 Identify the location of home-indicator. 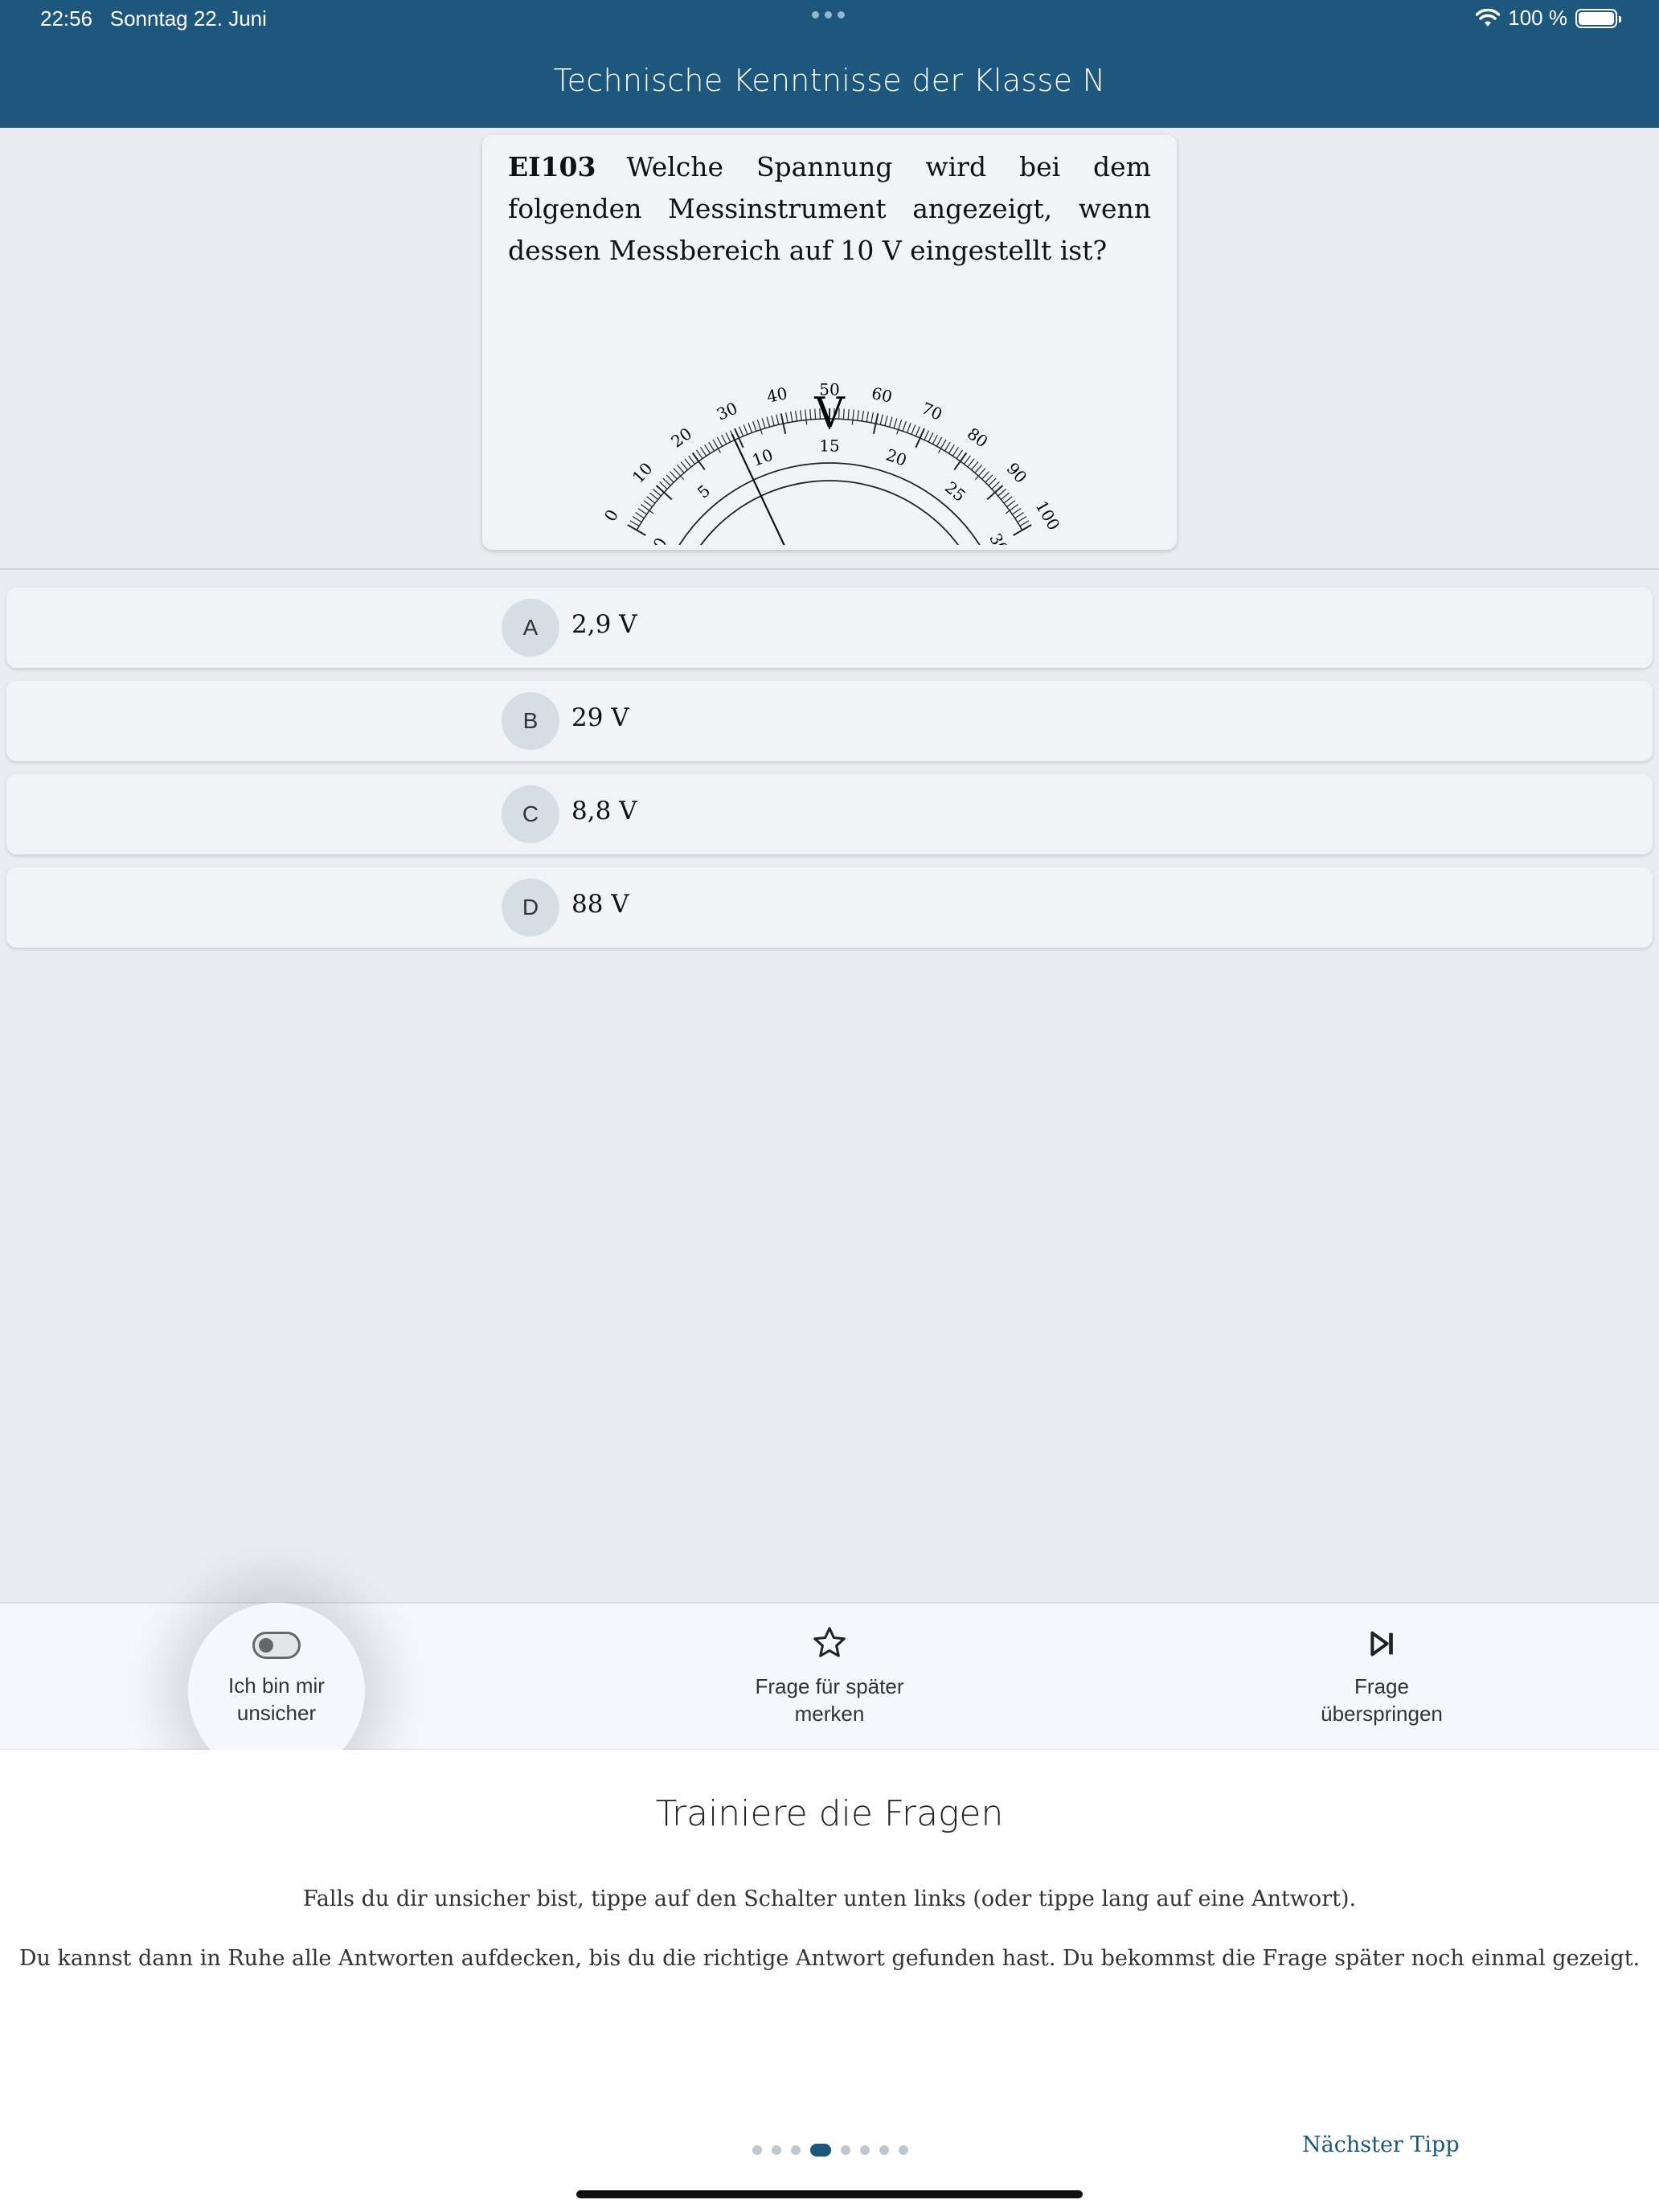
(829, 2194).